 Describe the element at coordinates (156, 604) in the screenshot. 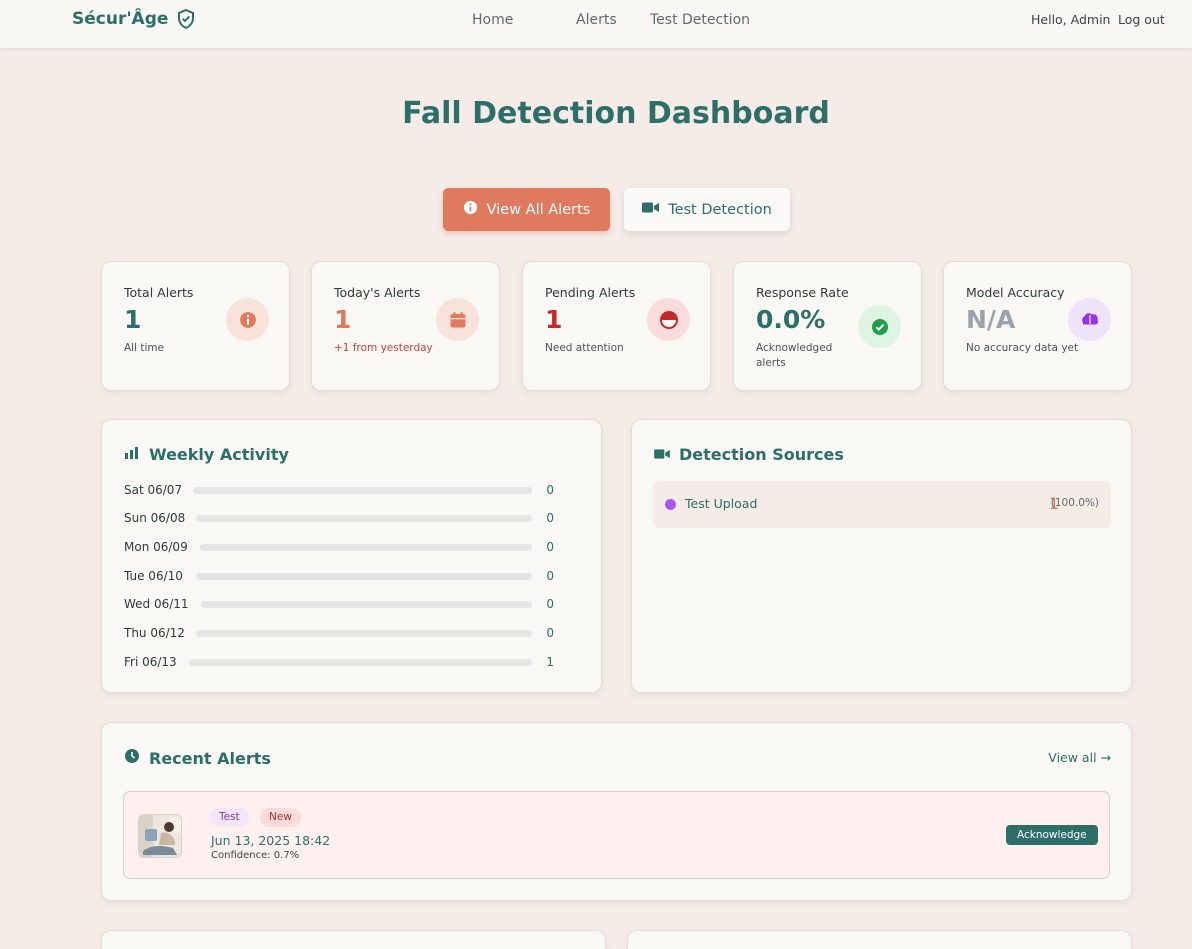

I see `weekly-day-label: Wed 06/11` at that location.